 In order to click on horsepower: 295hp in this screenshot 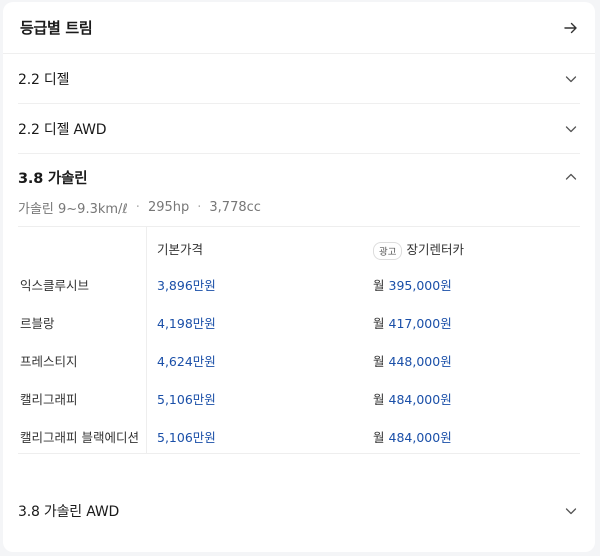, I will do `click(168, 207)`.